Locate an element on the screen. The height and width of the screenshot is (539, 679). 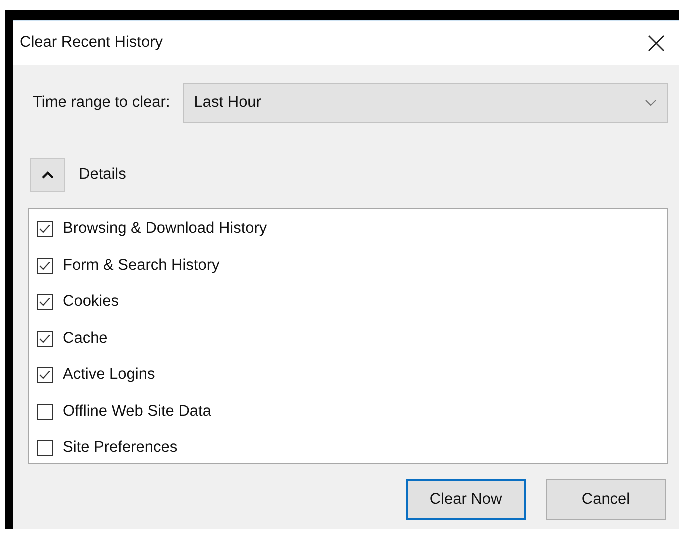
checkbox-label: Cookies is located at coordinates (91, 302).